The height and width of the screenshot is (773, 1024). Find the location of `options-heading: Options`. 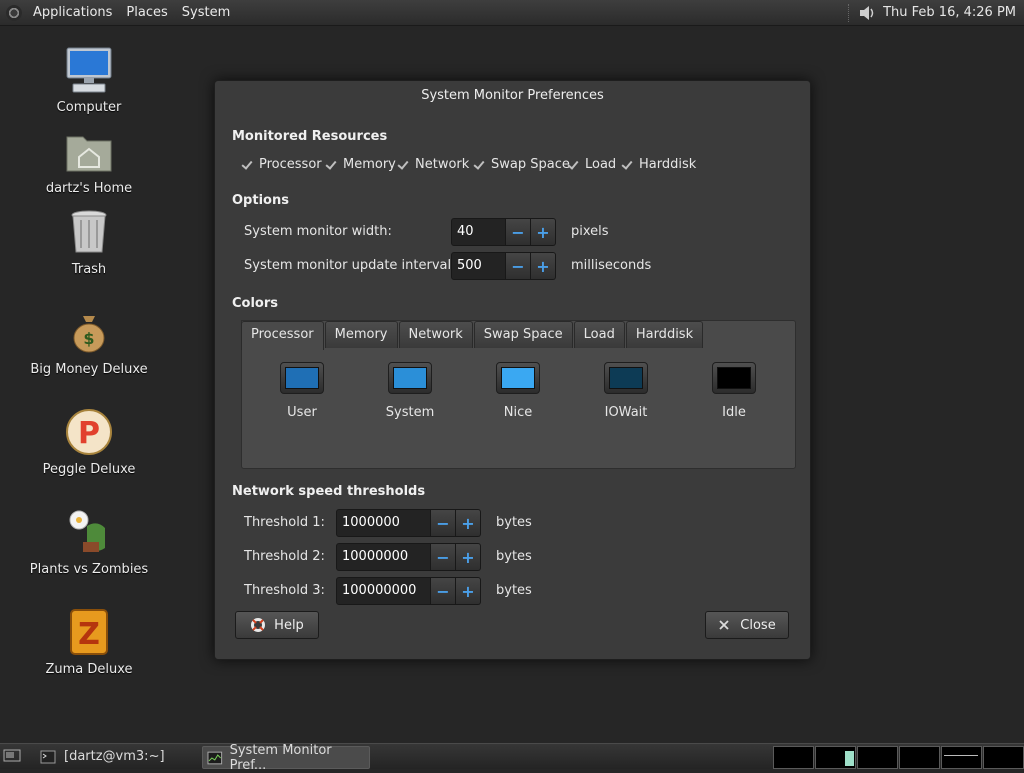

options-heading: Options is located at coordinates (260, 200).